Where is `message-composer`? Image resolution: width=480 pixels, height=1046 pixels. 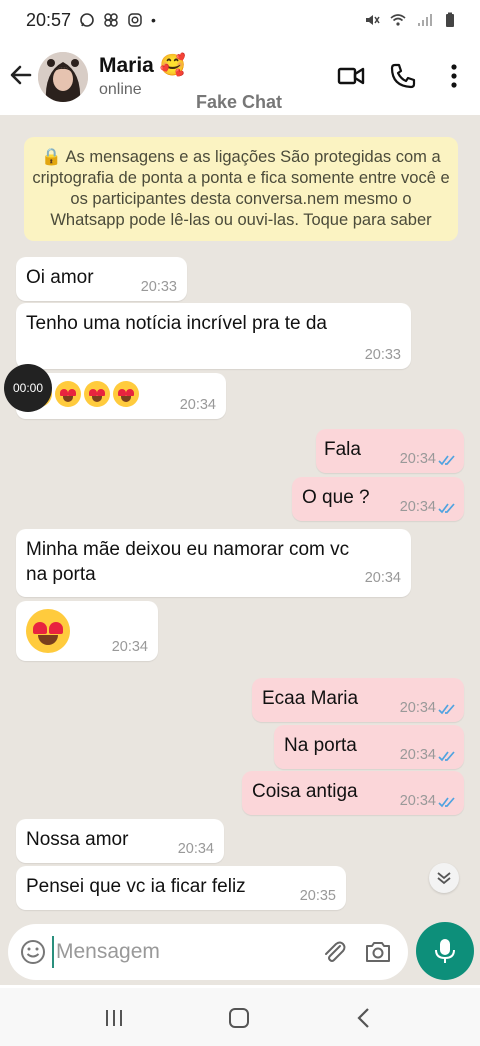 message-composer is located at coordinates (208, 952).